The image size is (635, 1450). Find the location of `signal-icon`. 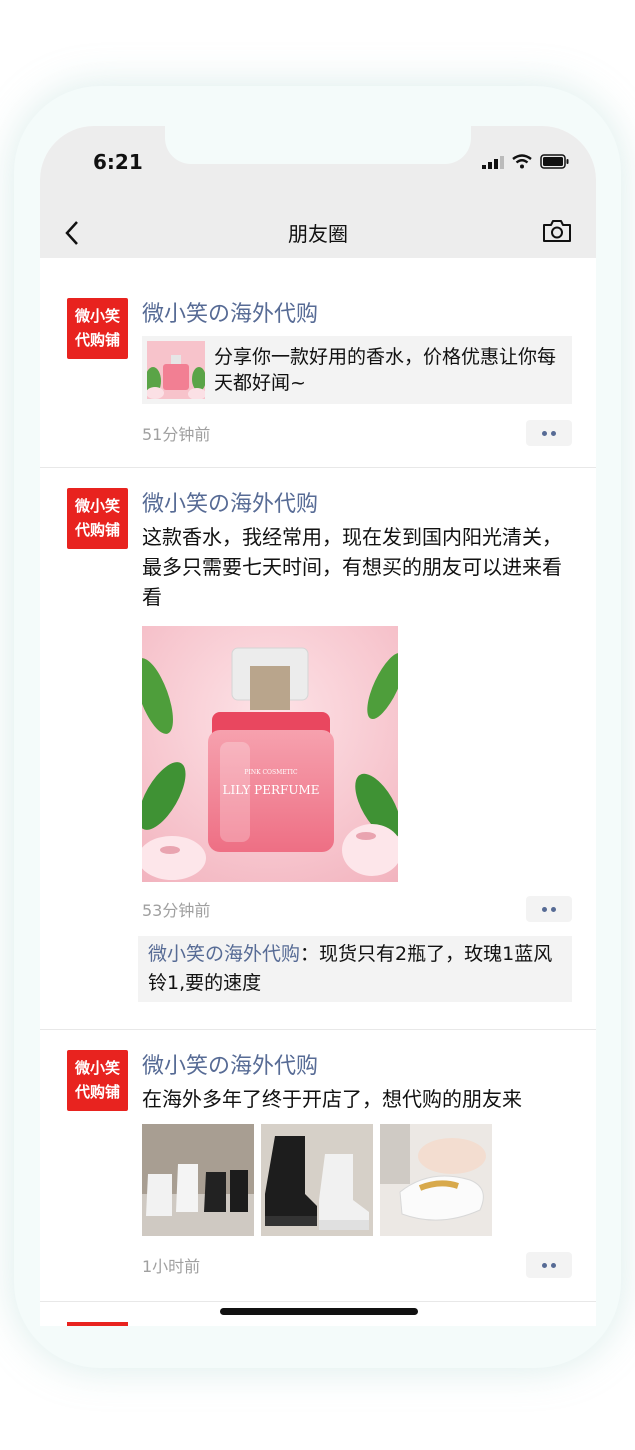

signal-icon is located at coordinates (493, 162).